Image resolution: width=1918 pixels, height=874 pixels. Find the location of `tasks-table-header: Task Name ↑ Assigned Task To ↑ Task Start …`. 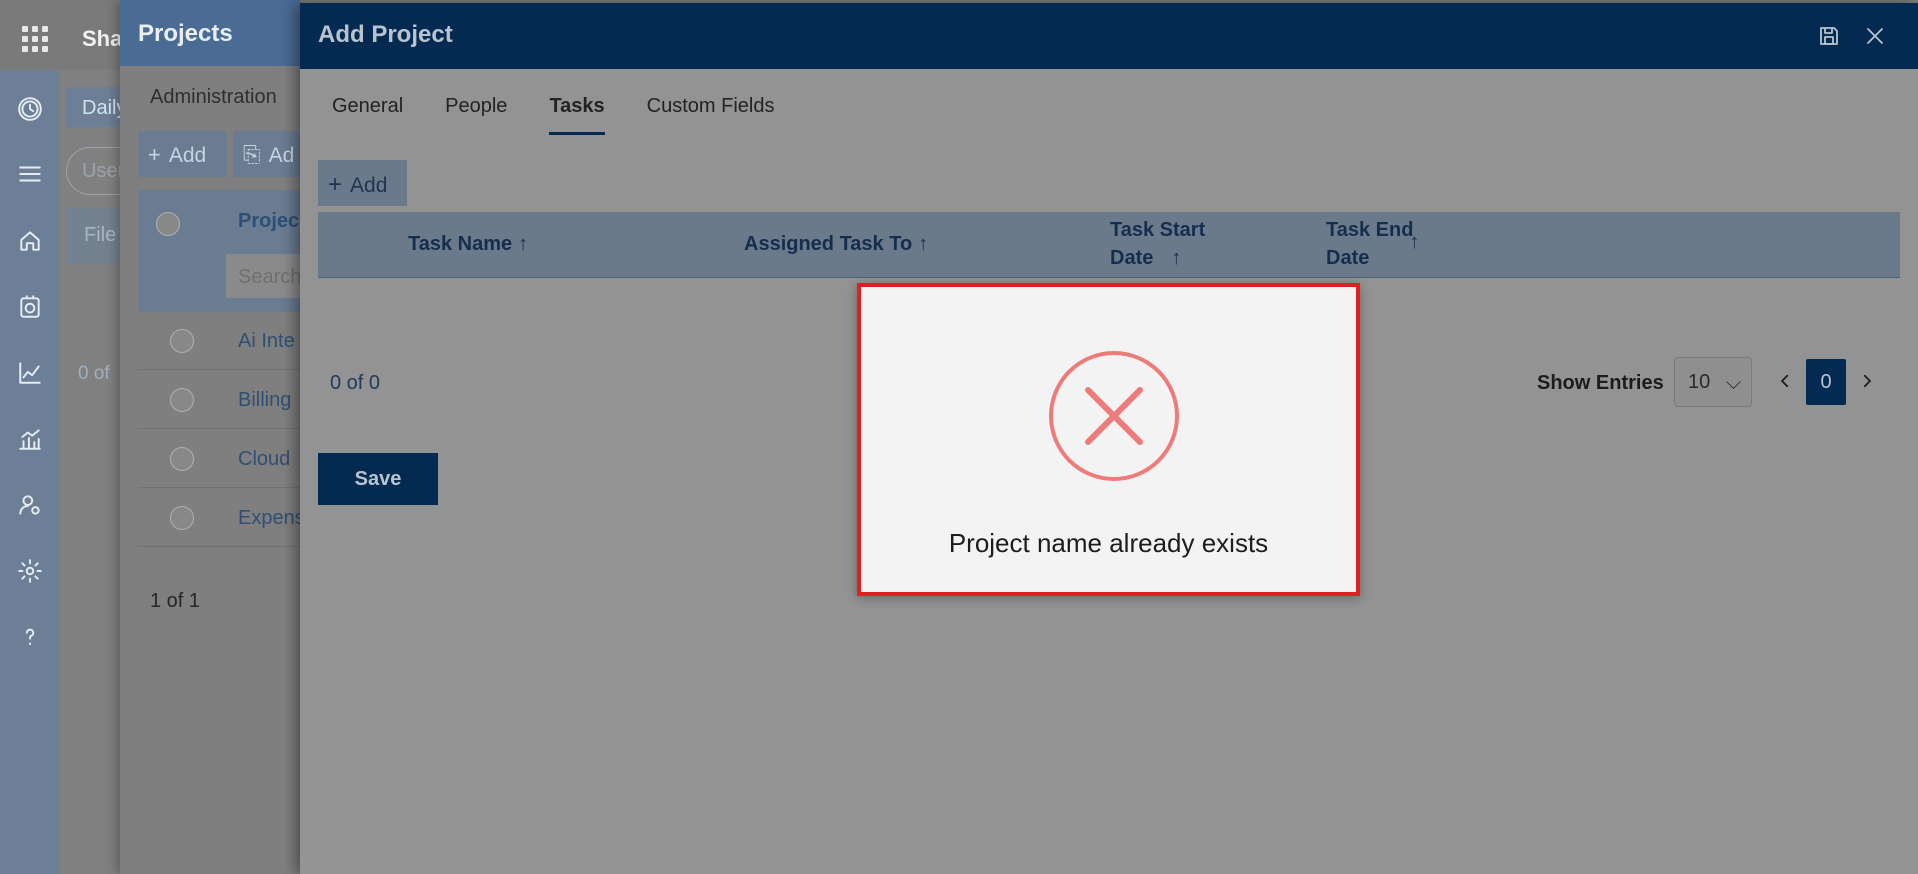

tasks-table-header: Task Name ↑ Assigned Task To ↑ Task Start … is located at coordinates (1109, 245).